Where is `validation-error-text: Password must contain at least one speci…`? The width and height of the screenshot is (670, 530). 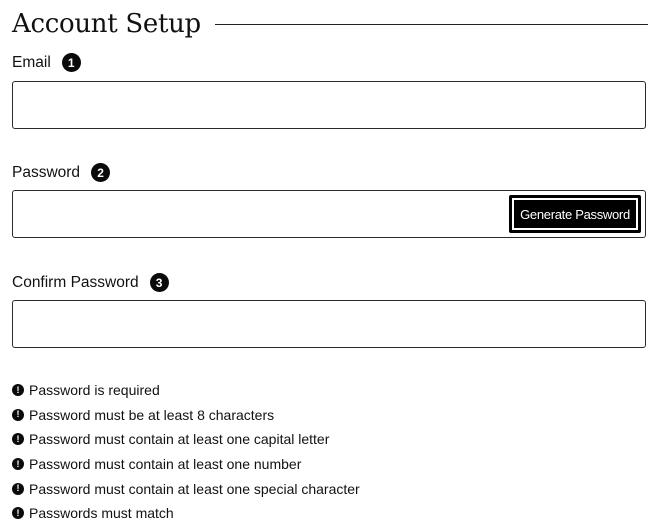
validation-error-text: Password must contain at least one speci… is located at coordinates (194, 488).